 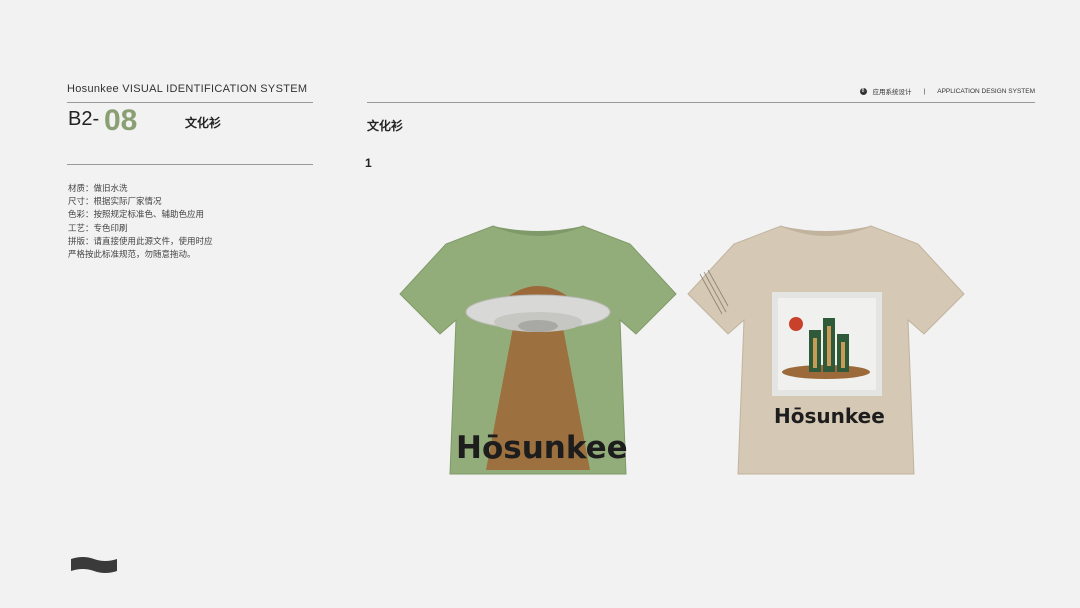 I want to click on brand-title: Hosunkee VISUAL IDENTIFICATION SYSTEM, so click(x=187, y=89).